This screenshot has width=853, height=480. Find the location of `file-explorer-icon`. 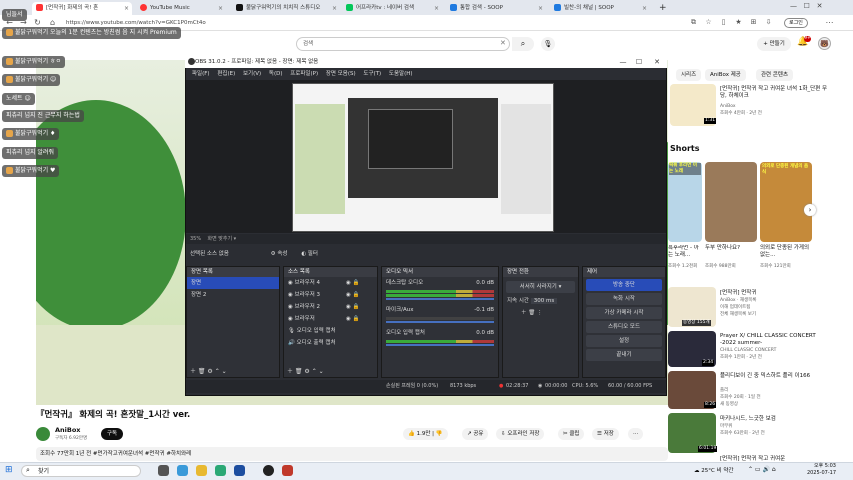

file-explorer-icon is located at coordinates (201, 470).